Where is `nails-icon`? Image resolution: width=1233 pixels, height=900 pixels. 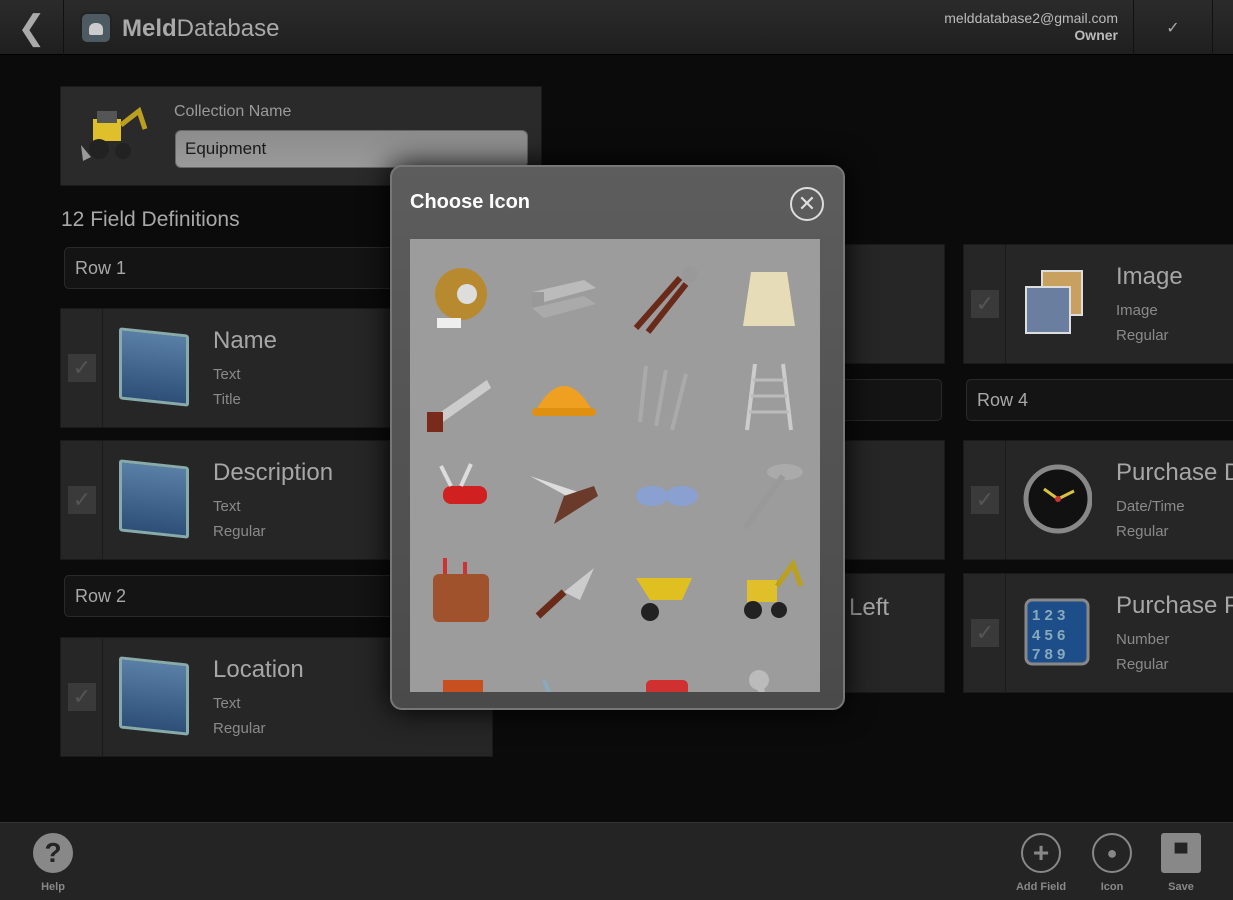
nails-icon is located at coordinates (666, 396).